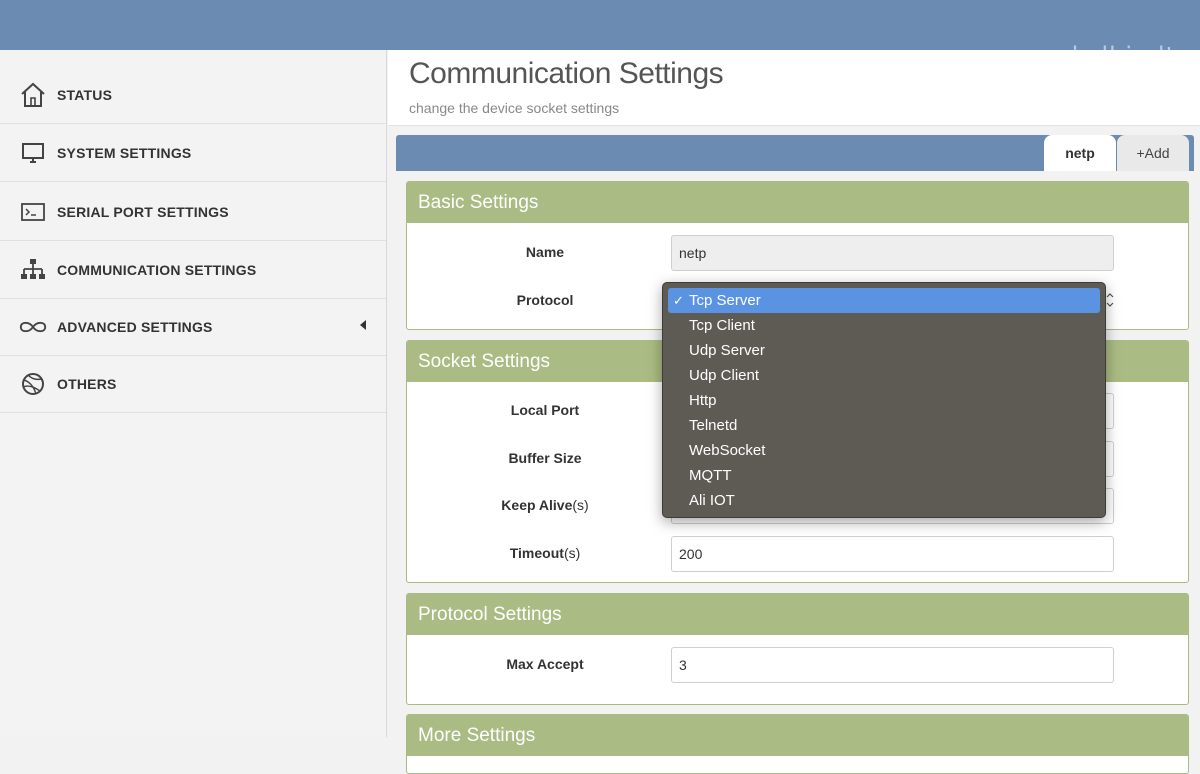  I want to click on protocol-option-tcp-server: ✓ Tcp Server, so click(884, 300).